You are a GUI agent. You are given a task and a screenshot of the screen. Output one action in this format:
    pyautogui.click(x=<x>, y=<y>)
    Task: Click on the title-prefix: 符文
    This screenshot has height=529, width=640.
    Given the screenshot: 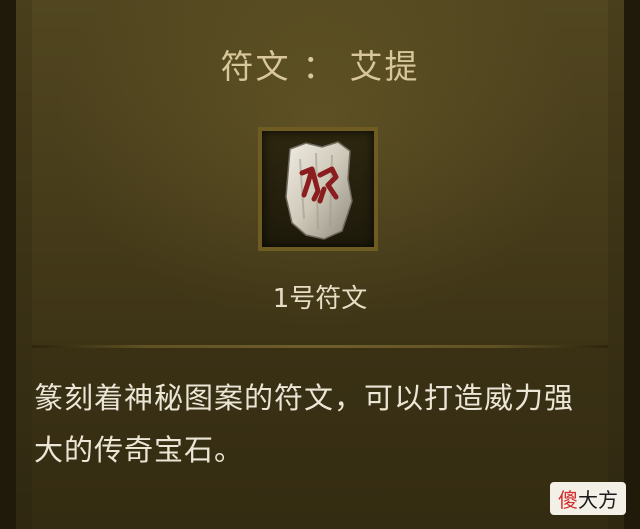 What is the action you would take?
    pyautogui.click(x=255, y=66)
    